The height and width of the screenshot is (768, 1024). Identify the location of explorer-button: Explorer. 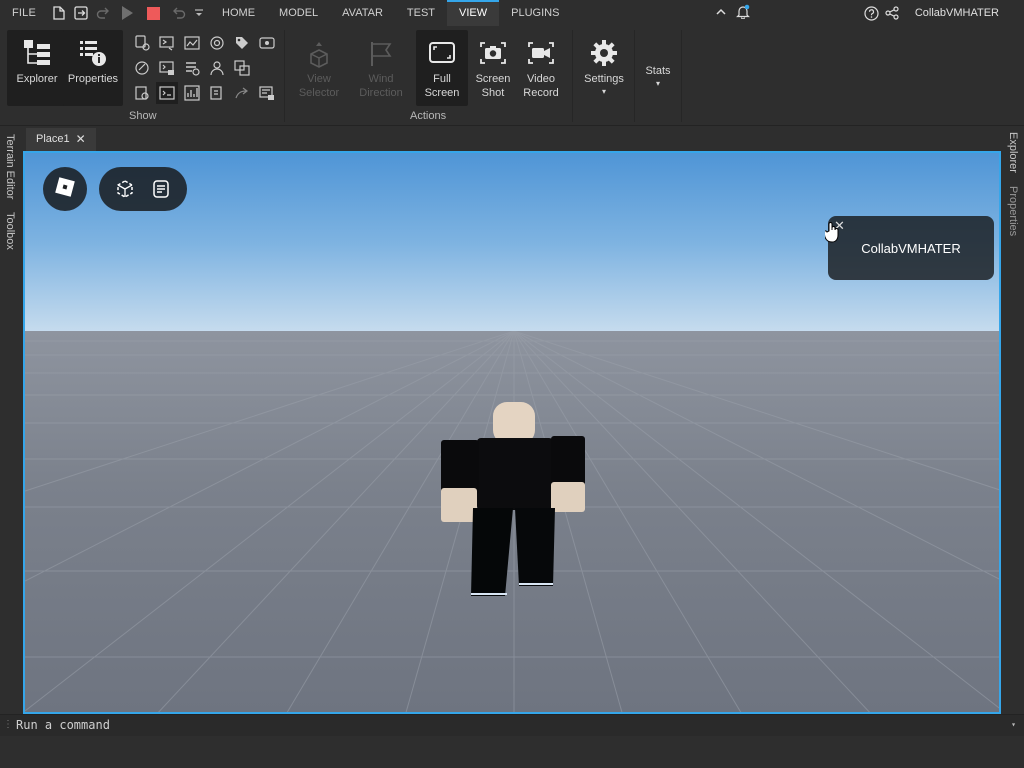
(37, 68).